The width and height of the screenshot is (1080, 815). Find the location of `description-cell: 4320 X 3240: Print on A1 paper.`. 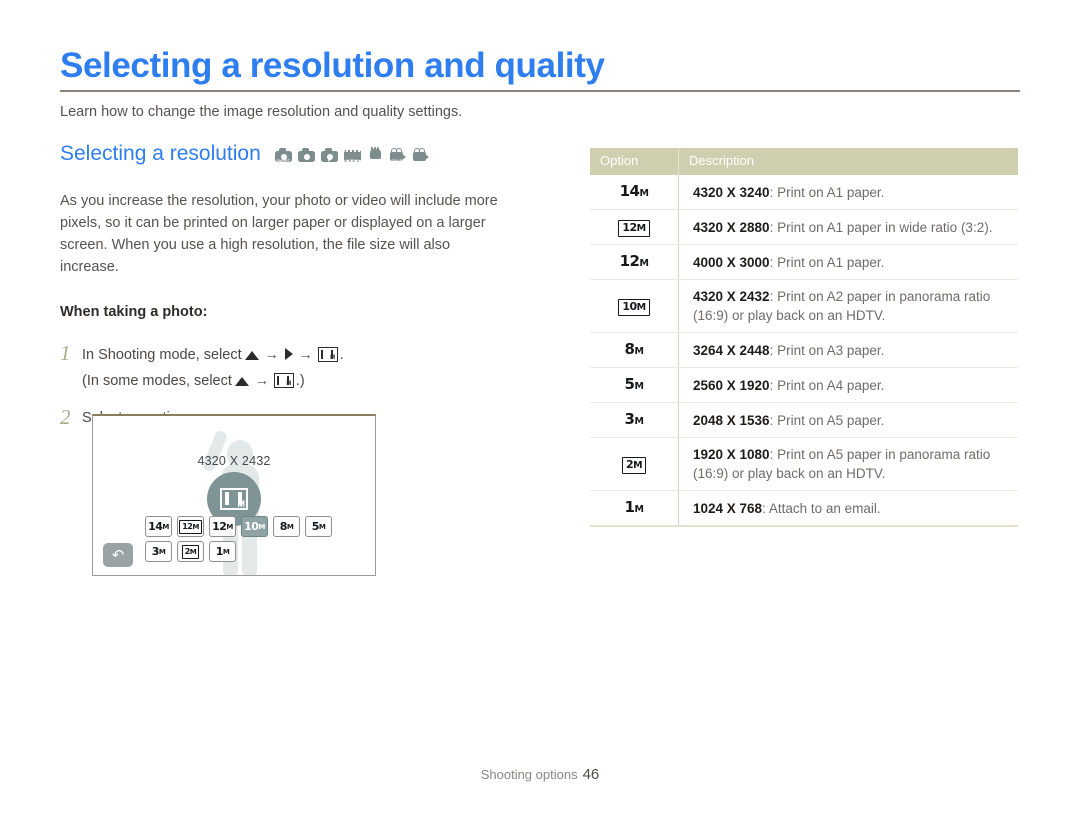

description-cell: 4320 X 3240: Print on A1 paper. is located at coordinates (848, 192).